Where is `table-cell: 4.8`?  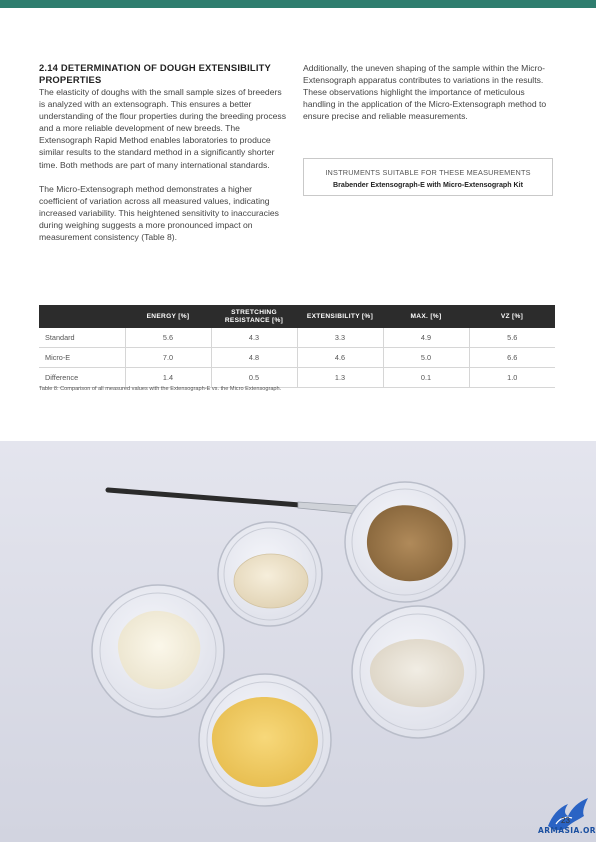
table-cell: 4.8 is located at coordinates (254, 357).